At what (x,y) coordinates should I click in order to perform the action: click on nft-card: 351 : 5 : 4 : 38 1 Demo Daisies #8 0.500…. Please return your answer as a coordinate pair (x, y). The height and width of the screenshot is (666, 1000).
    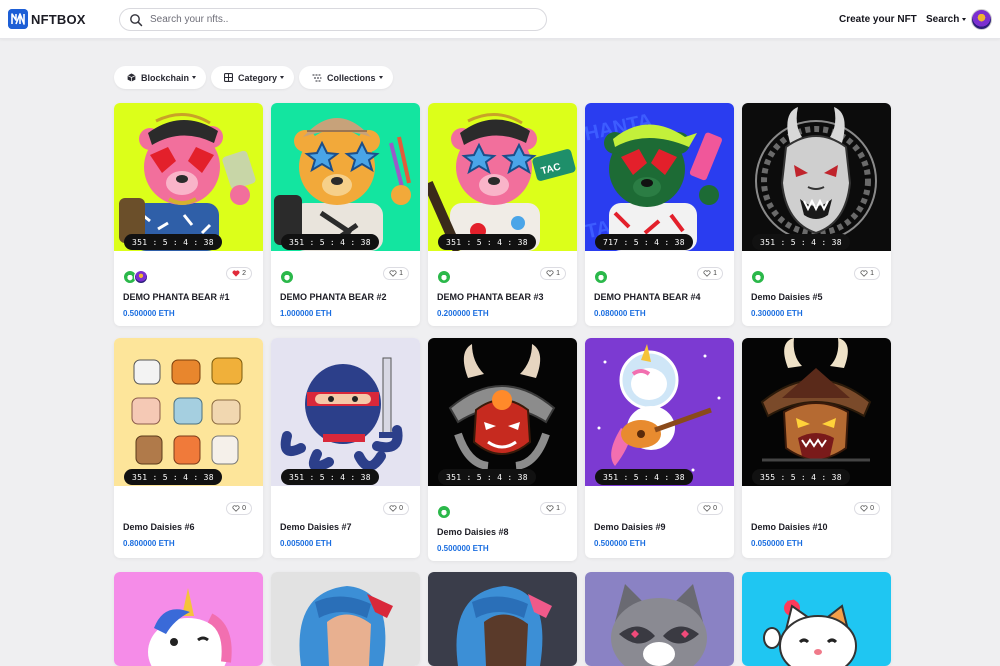
    Looking at the image, I should click on (502, 449).